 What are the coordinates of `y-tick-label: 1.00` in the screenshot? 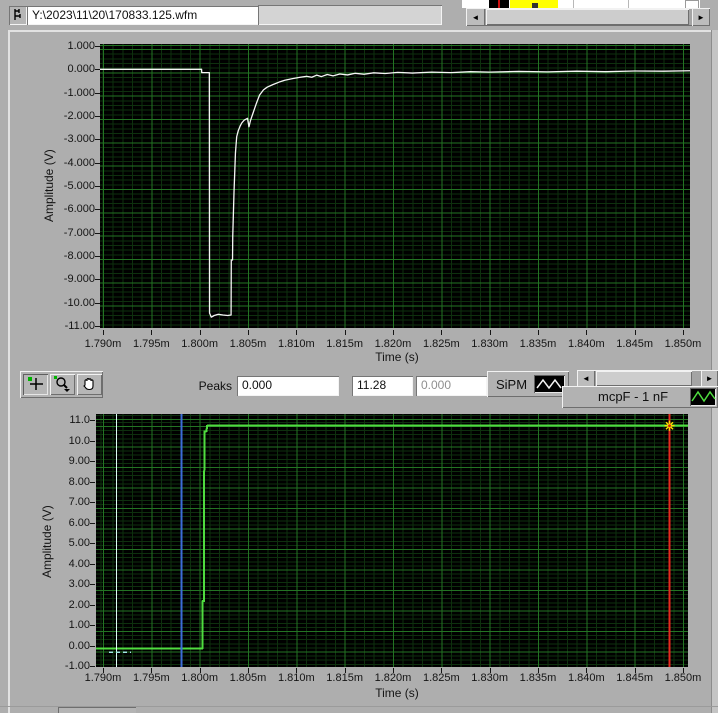 It's located at (79, 625).